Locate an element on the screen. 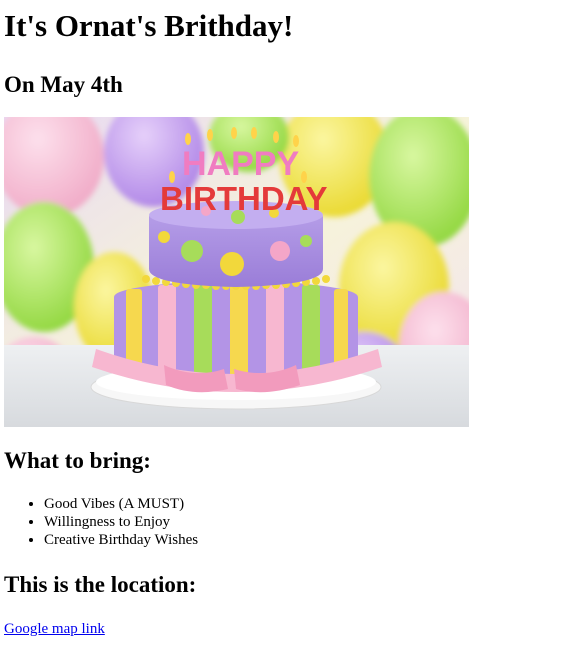 This screenshot has width=573, height=666. candle-text-happy: HAPPY is located at coordinates (240, 164).